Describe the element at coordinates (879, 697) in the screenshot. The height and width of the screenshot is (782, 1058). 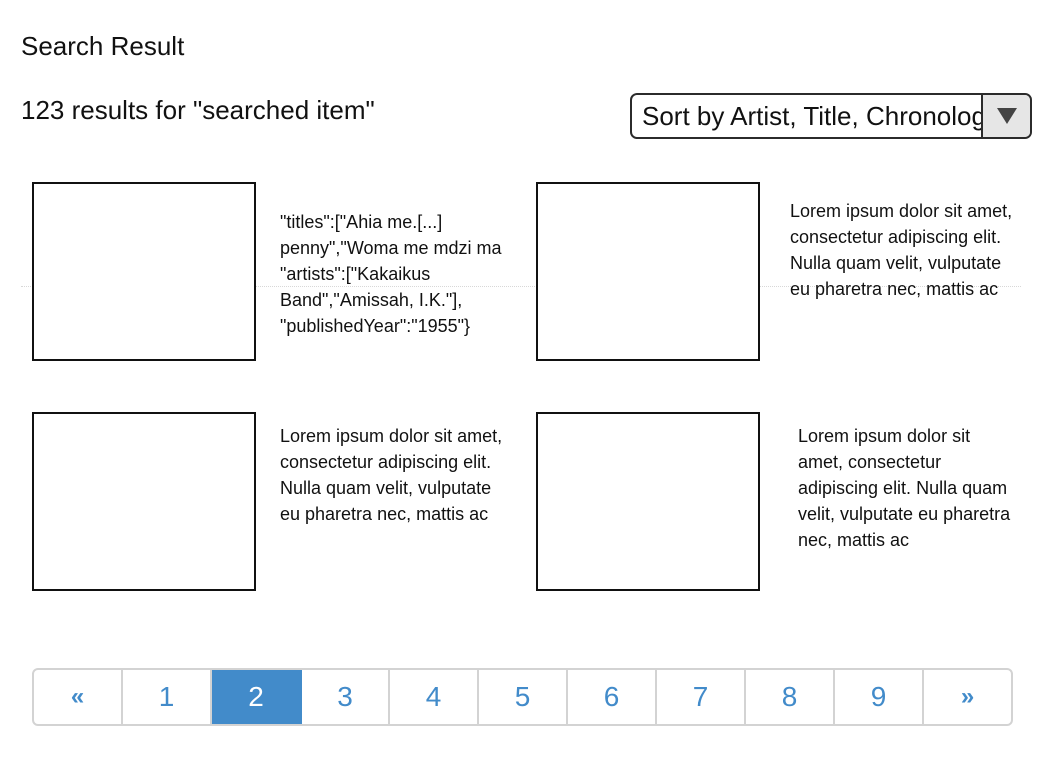
I see `page-button-9: 9` at that location.